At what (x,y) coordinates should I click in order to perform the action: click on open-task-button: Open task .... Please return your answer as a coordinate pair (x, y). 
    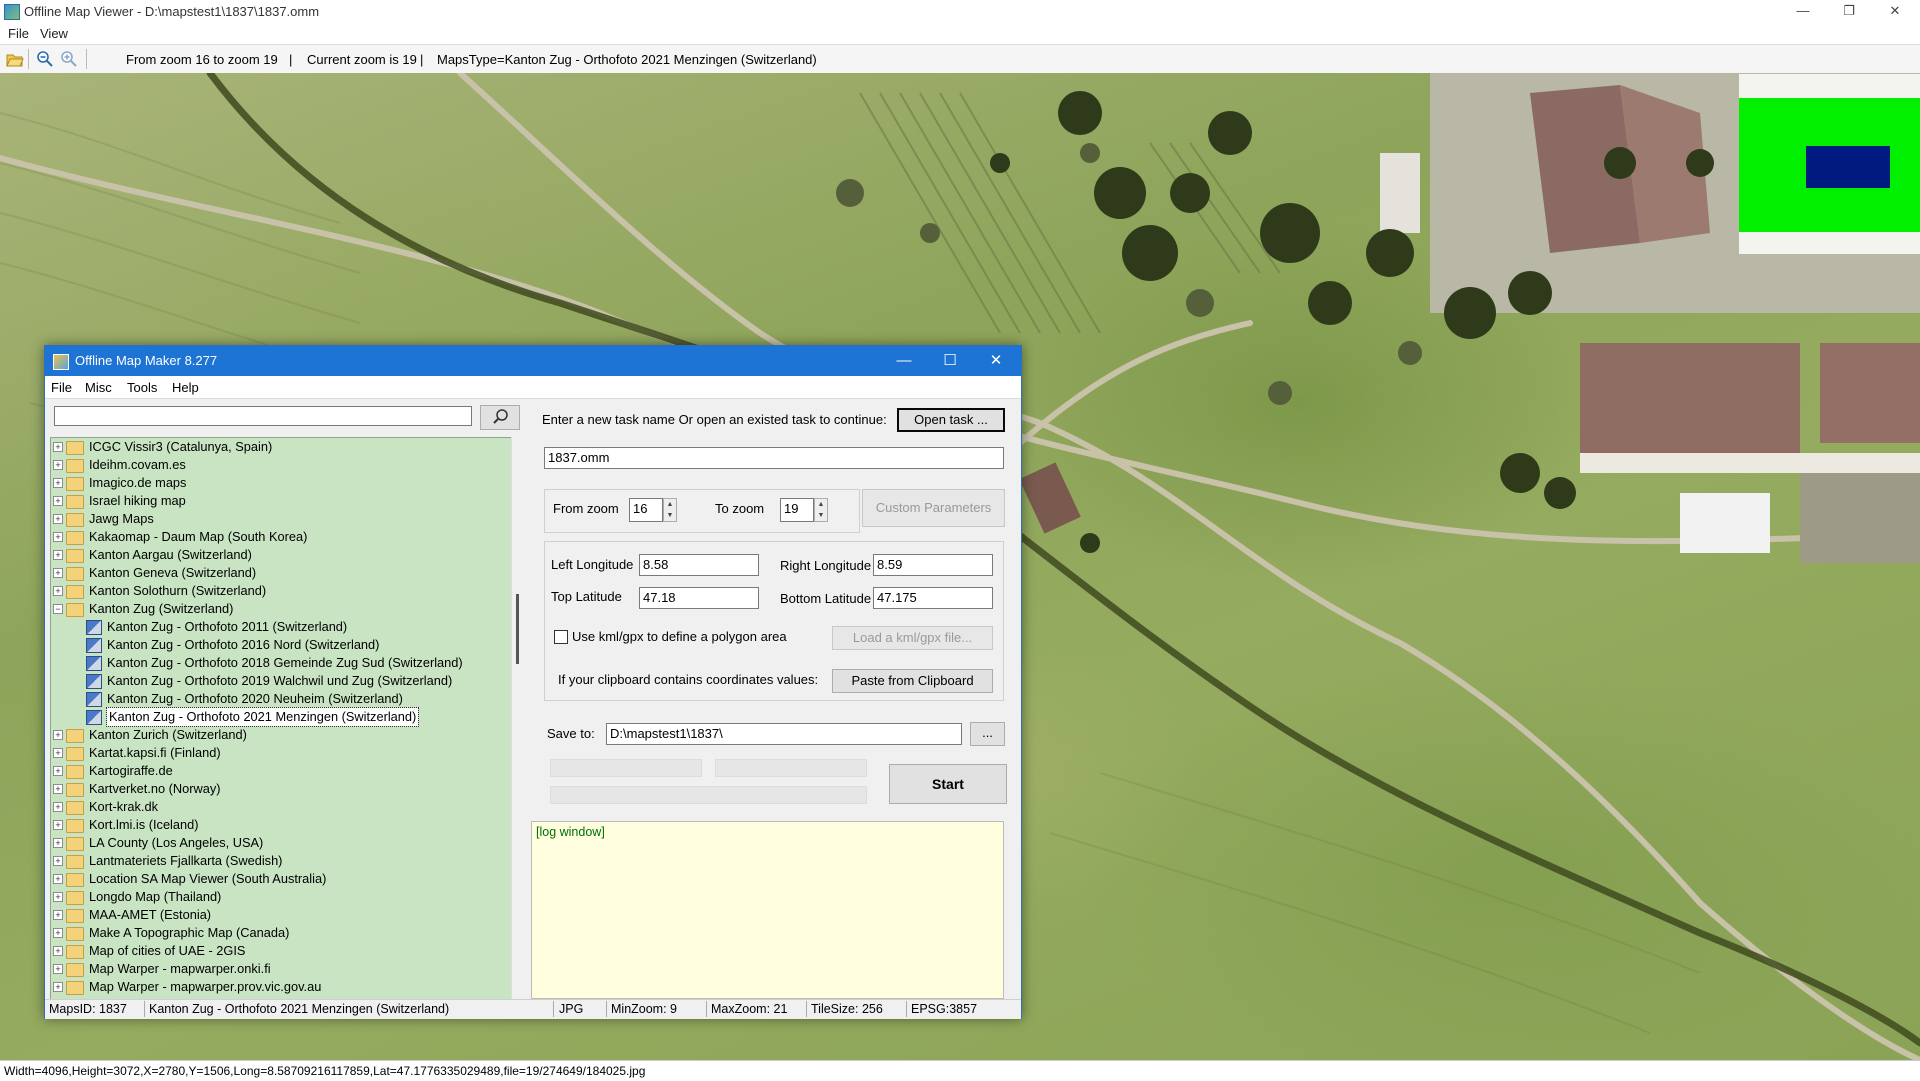
    Looking at the image, I should click on (951, 420).